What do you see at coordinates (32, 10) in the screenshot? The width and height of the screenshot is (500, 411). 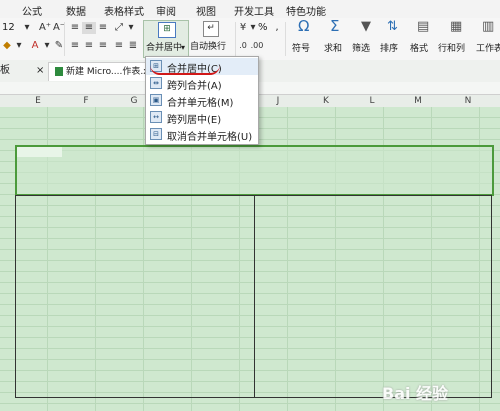 I see `menu-formulas: 公式` at bounding box center [32, 10].